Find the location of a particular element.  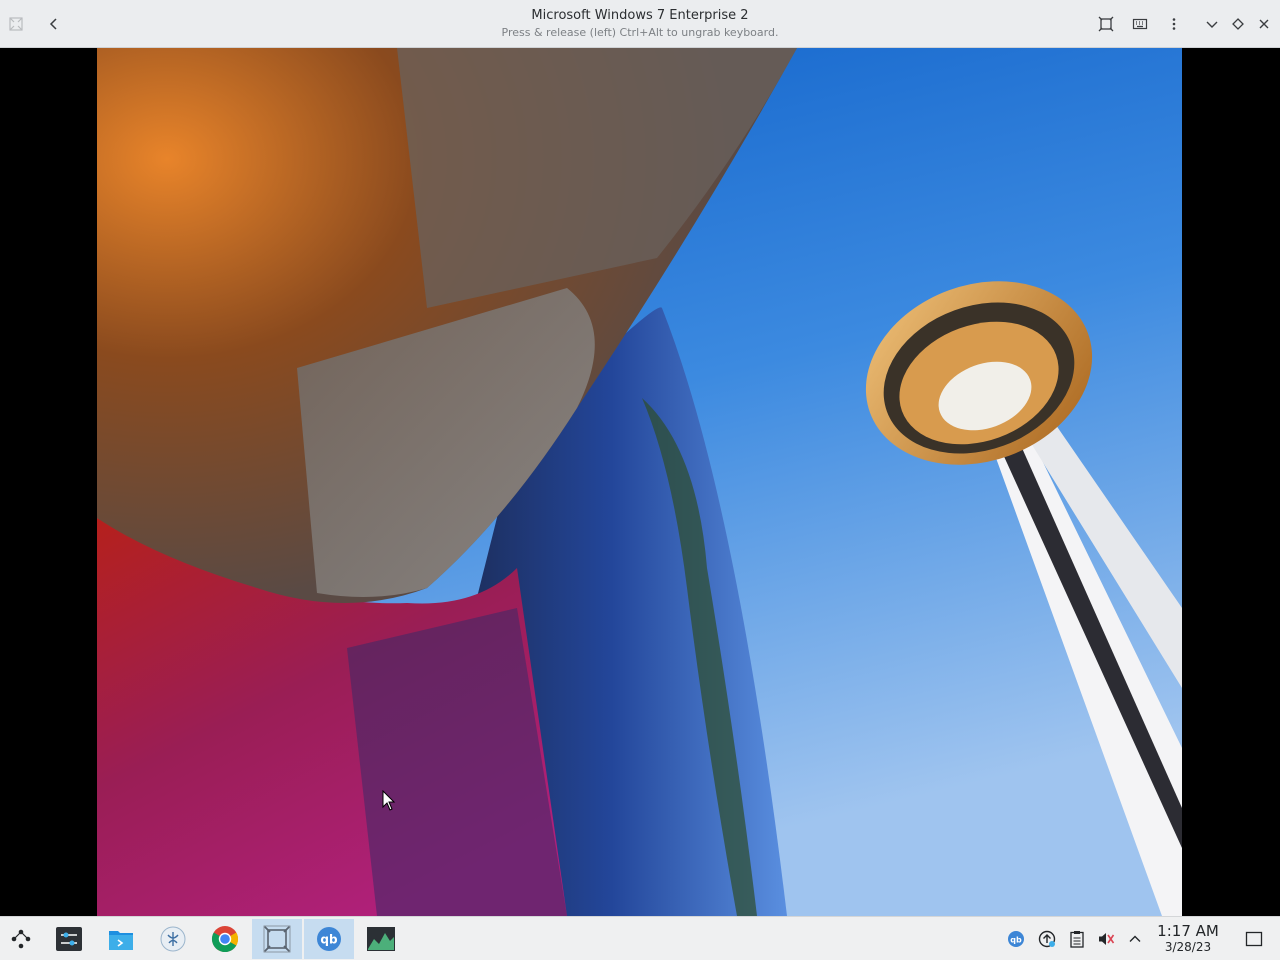

minimize-icon is located at coordinates (1212, 24).